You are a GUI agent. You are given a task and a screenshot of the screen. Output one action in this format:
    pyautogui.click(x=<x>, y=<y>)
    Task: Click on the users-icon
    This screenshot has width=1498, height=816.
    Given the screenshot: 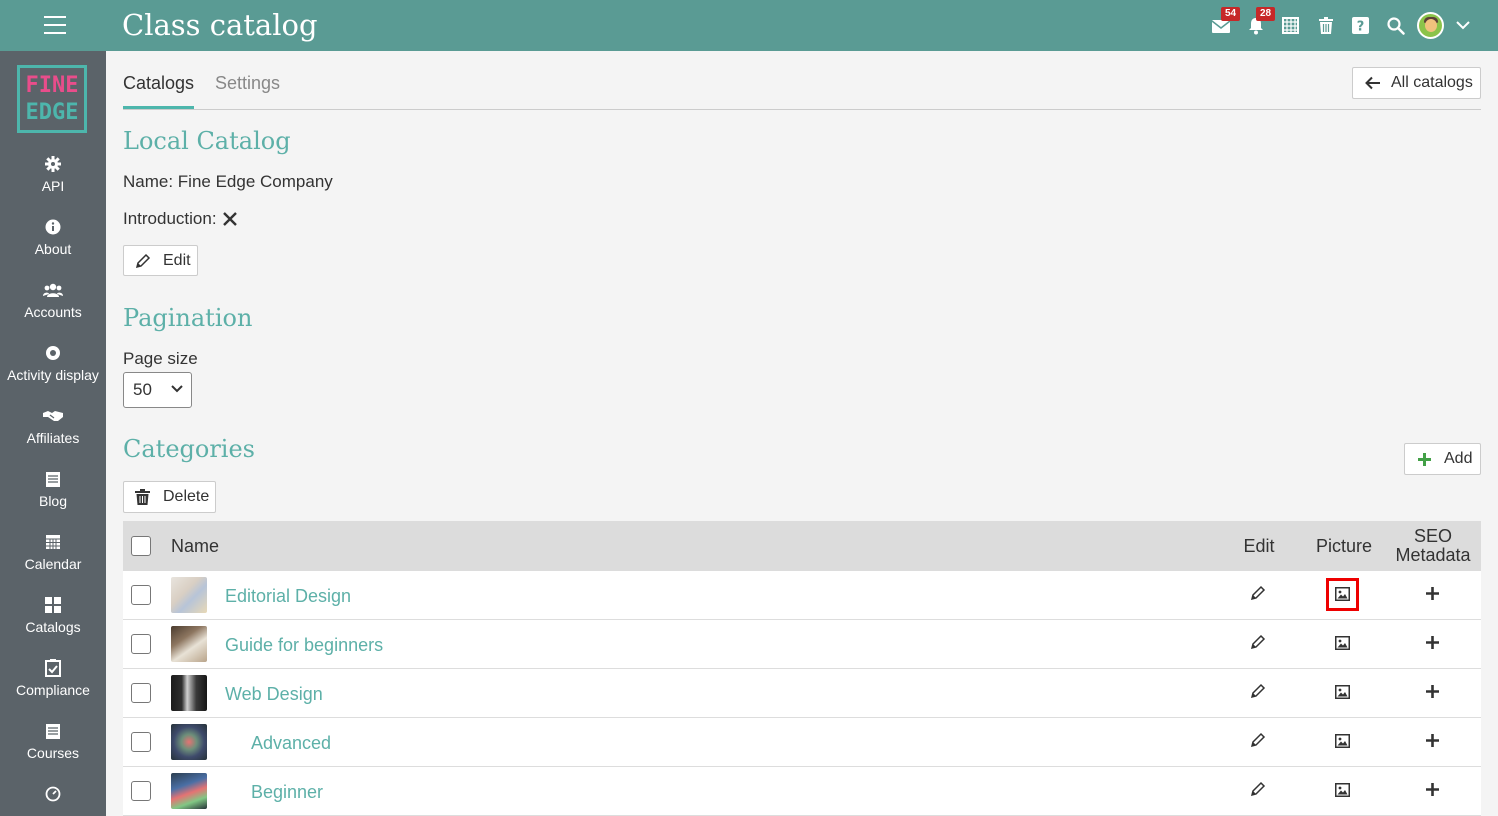 What is the action you would take?
    pyautogui.click(x=53, y=290)
    